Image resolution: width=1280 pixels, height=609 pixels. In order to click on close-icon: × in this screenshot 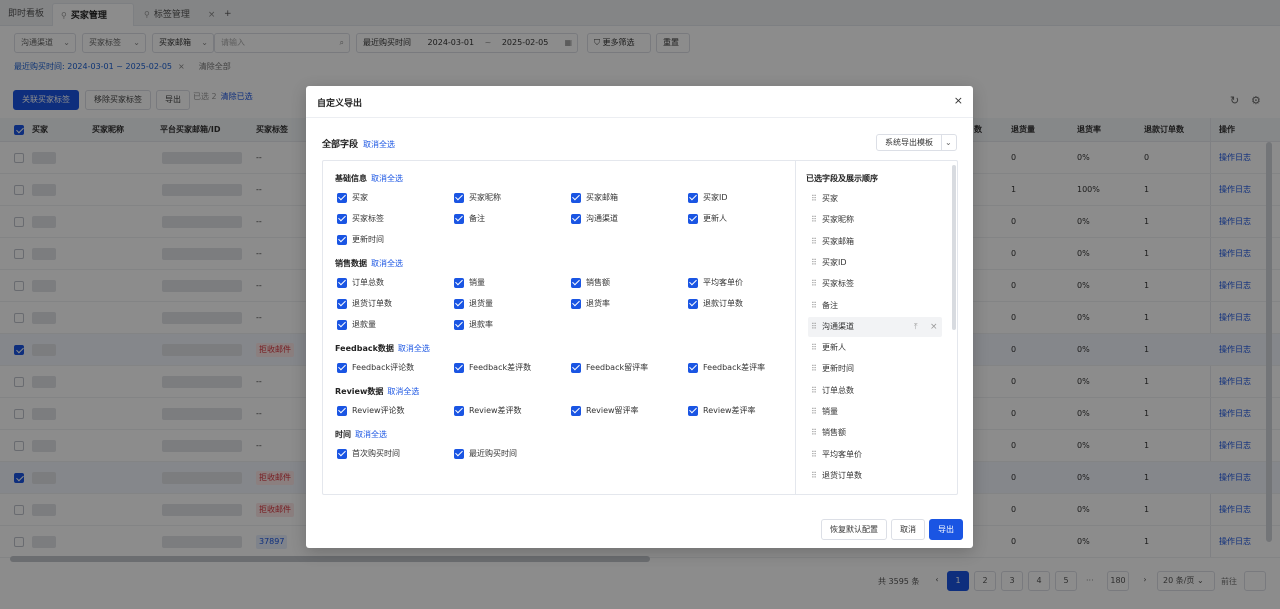, I will do `click(958, 100)`.